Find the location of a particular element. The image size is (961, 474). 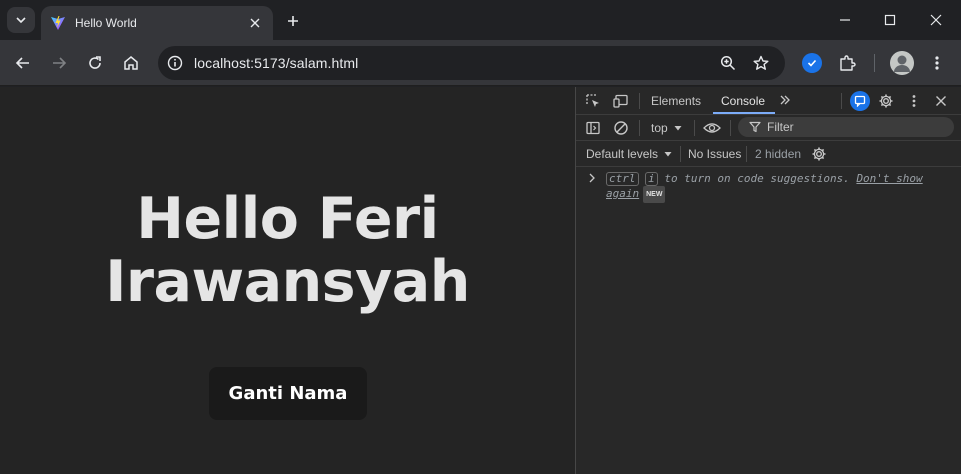

chat-icon is located at coordinates (860, 101).